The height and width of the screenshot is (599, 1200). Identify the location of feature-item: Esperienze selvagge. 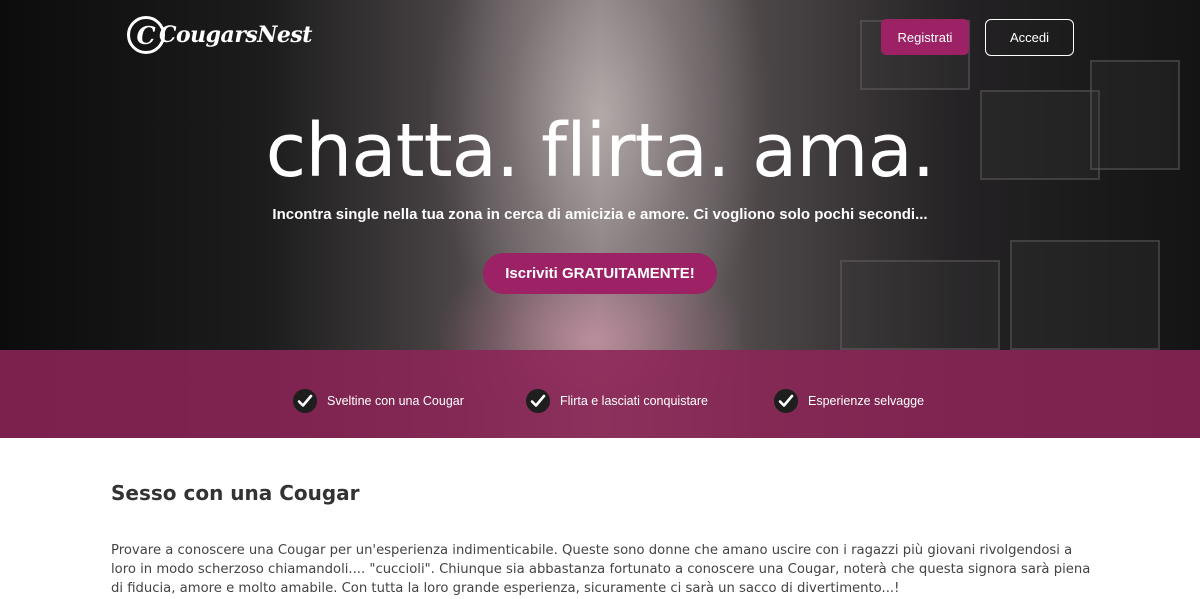
(849, 401).